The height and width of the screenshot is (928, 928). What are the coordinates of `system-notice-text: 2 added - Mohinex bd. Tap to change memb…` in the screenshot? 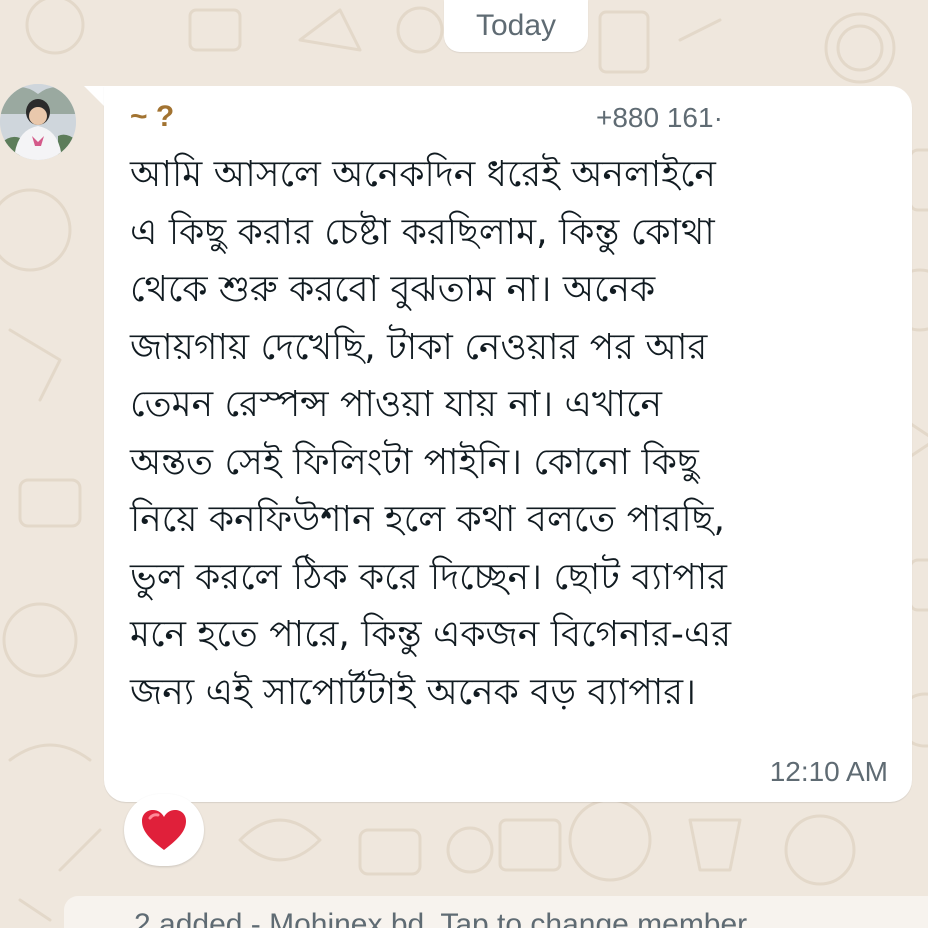 It's located at (441, 918).